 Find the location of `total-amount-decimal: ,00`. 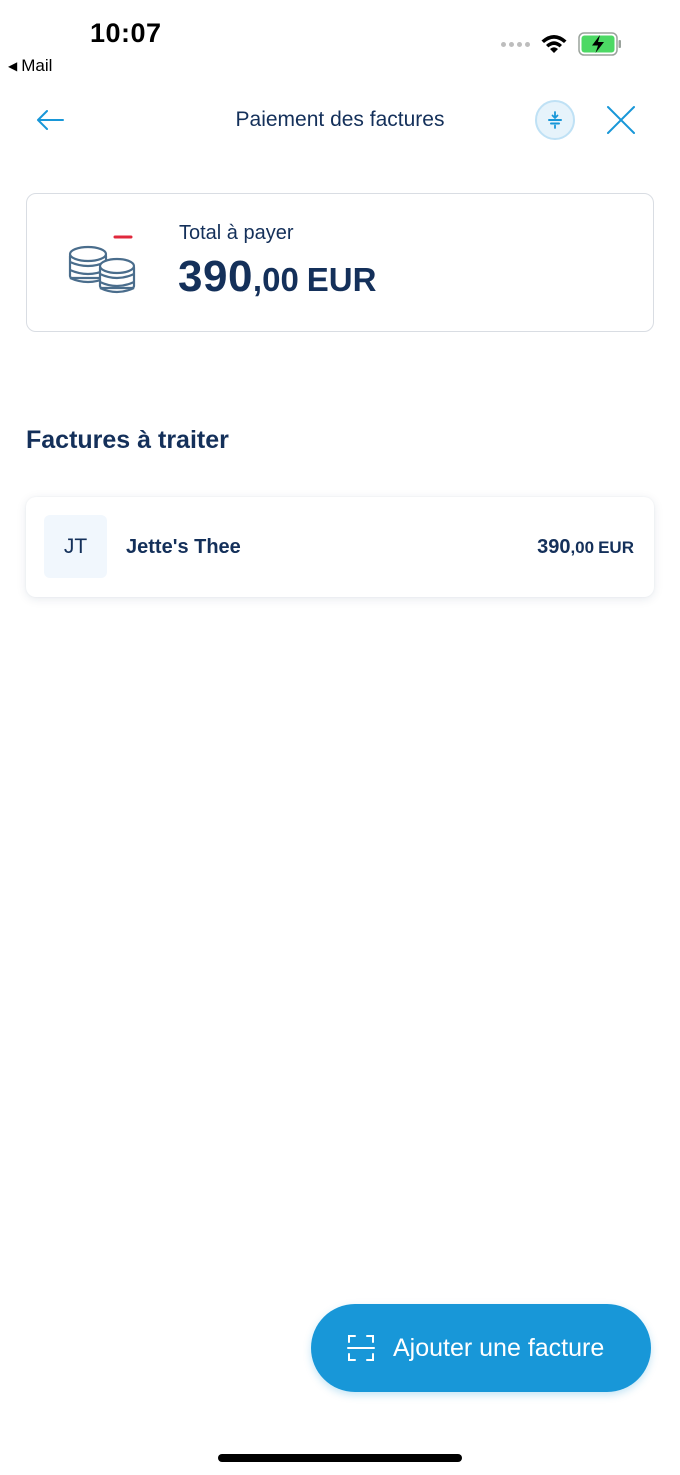

total-amount-decimal: ,00 is located at coordinates (275, 279).